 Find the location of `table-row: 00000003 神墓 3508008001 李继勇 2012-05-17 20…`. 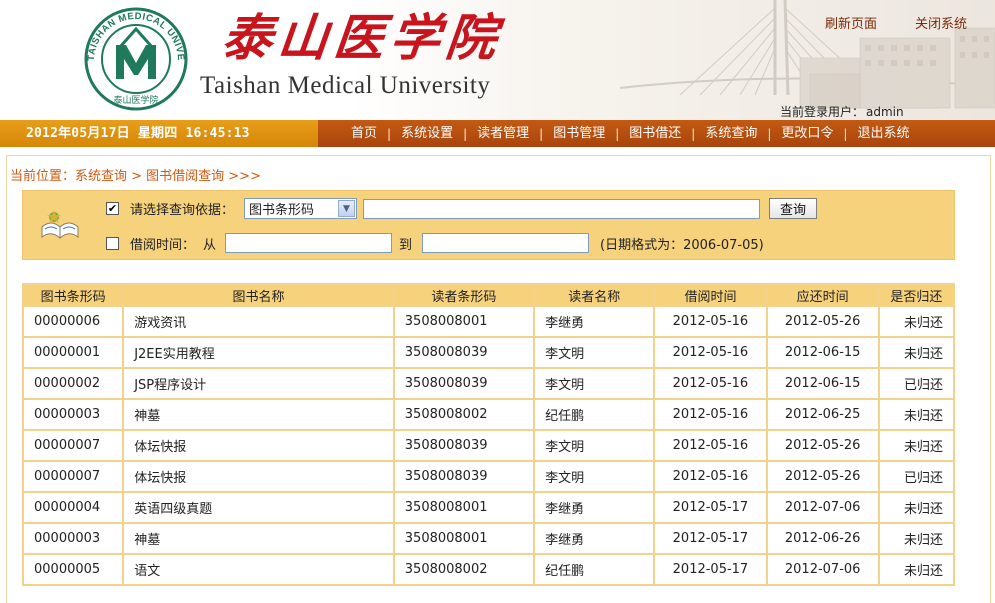

table-row: 00000003 神墓 3508008001 李继勇 2012-05-17 20… is located at coordinates (488, 538).